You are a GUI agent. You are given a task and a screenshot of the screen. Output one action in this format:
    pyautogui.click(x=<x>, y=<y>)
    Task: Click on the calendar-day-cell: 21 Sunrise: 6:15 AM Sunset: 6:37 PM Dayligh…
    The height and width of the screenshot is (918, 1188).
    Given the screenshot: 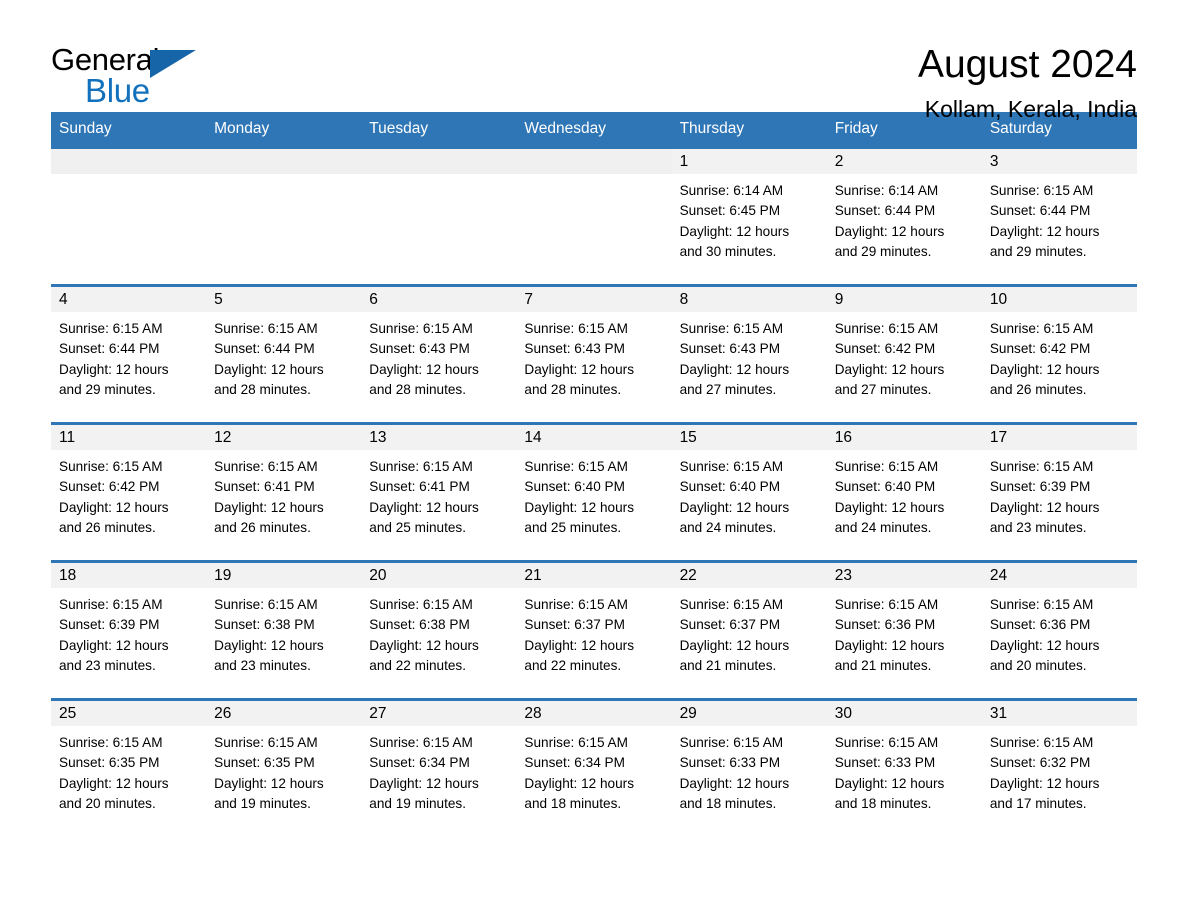 What is the action you would take?
    pyautogui.click(x=594, y=630)
    